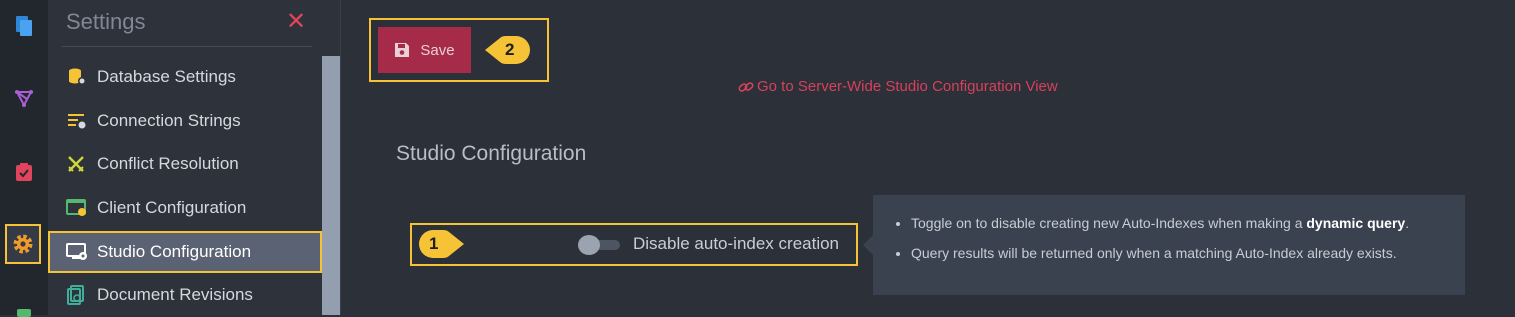  Describe the element at coordinates (77, 252) in the screenshot. I see `studio-configuration-icon` at that location.